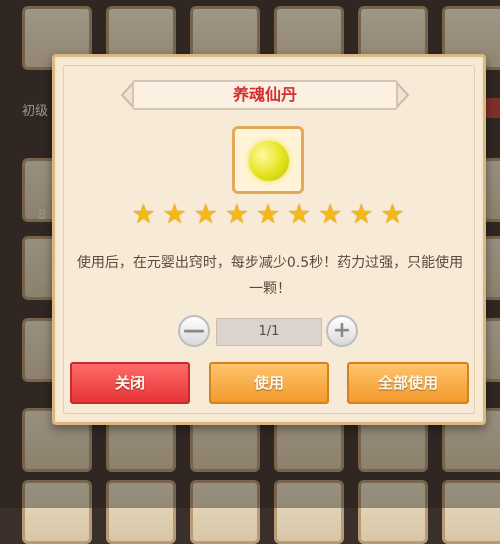 The height and width of the screenshot is (544, 500). What do you see at coordinates (342, 331) in the screenshot?
I see `increase-button: +` at bounding box center [342, 331].